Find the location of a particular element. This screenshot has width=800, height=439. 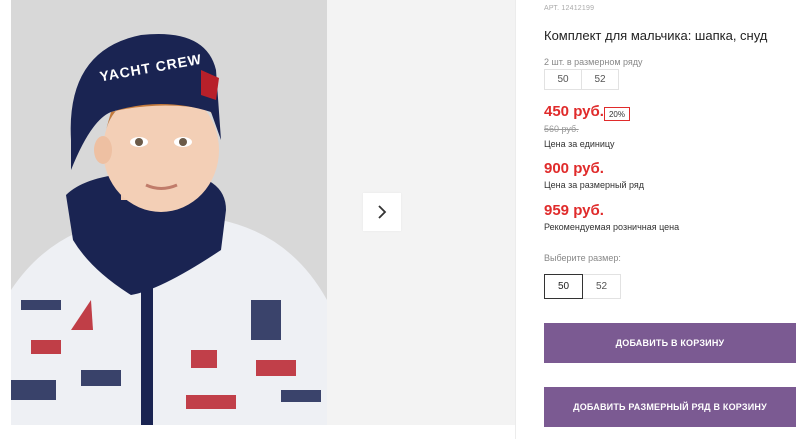

choose-size-label: Выберите размер: is located at coordinates (582, 258).